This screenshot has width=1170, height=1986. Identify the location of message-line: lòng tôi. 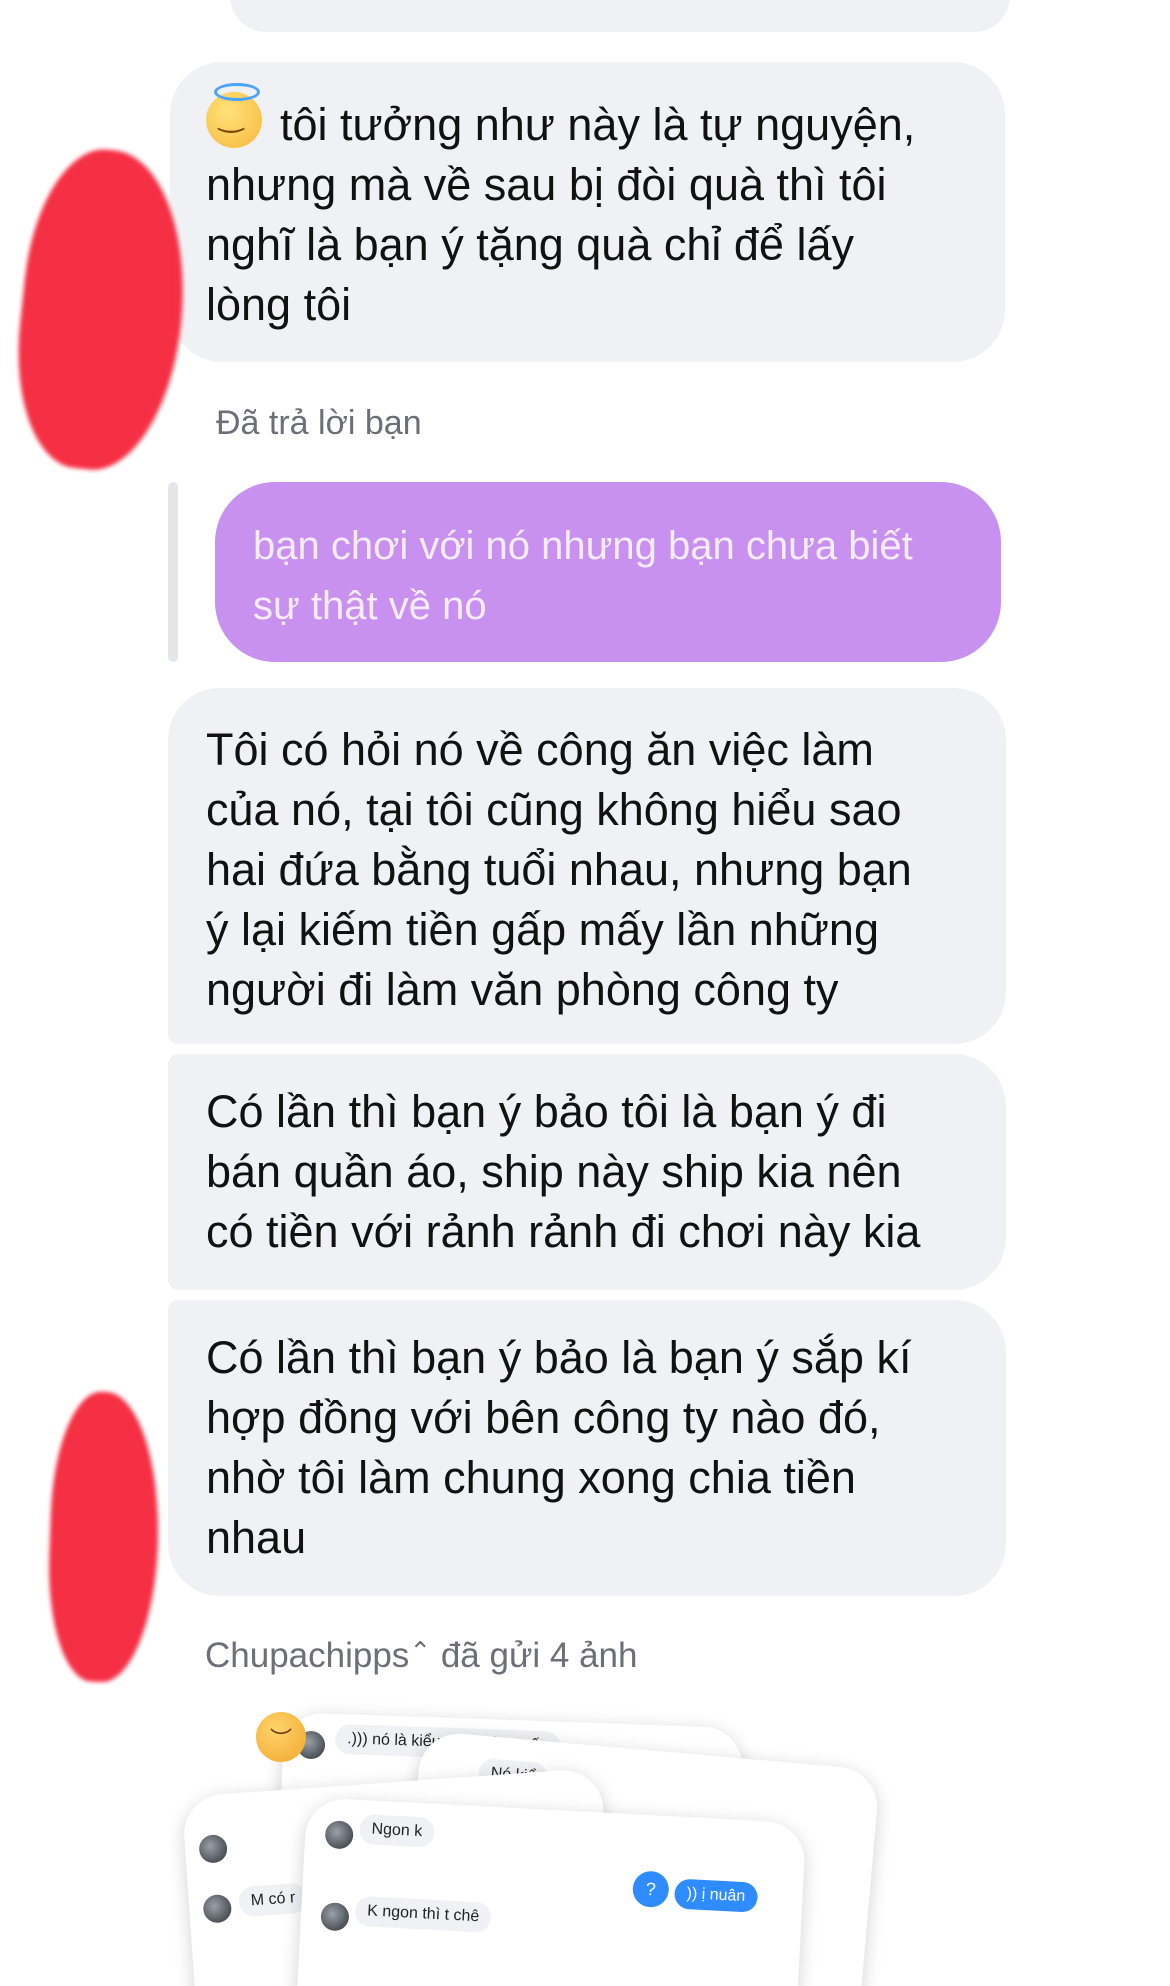
(279, 304).